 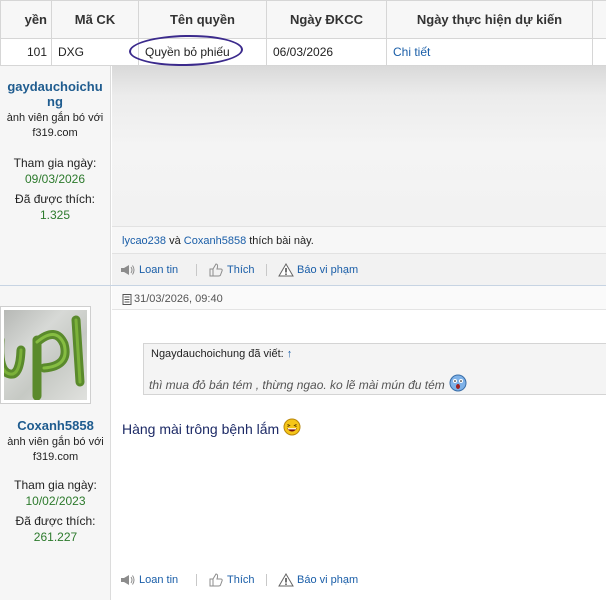 What do you see at coordinates (326, 19) in the screenshot?
I see `col-header-record-date: Ngày ĐKCC` at bounding box center [326, 19].